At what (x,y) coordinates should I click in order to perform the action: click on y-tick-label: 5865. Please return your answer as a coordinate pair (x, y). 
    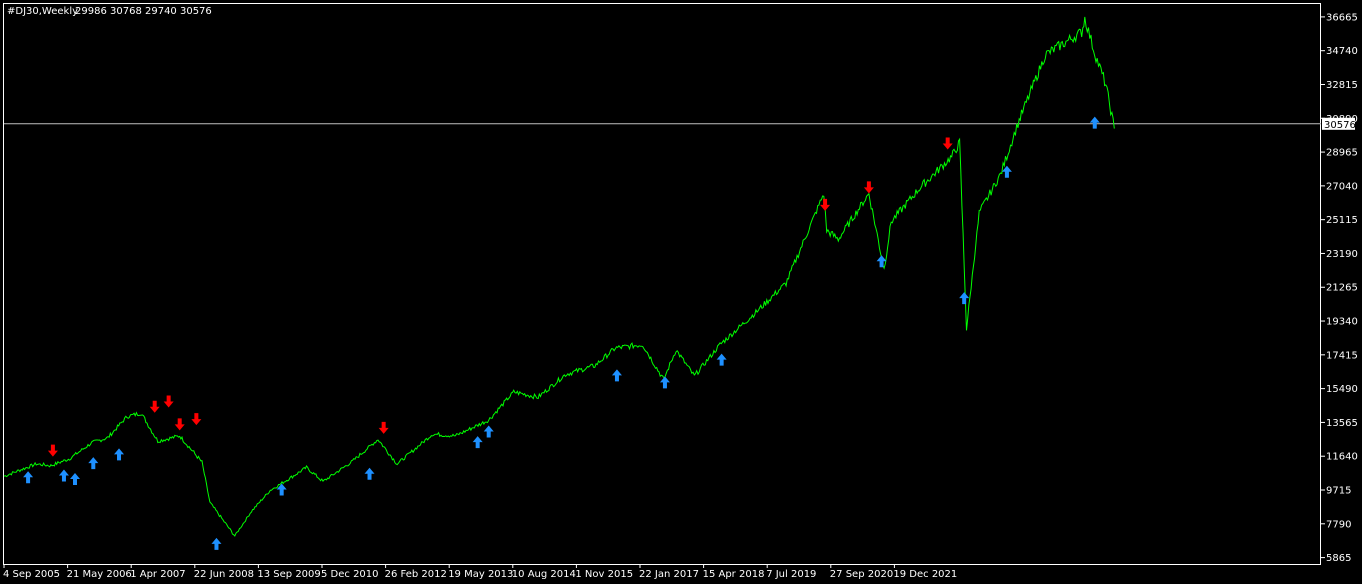
    Looking at the image, I should click on (1338, 558).